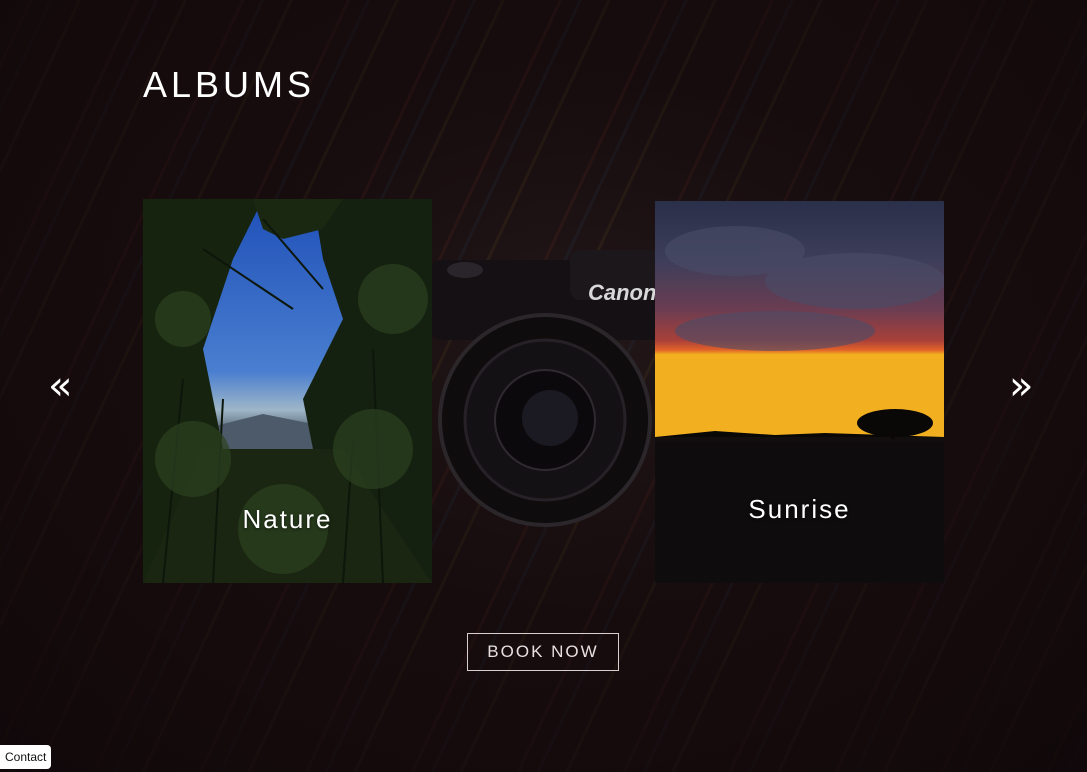 The width and height of the screenshot is (1087, 772). I want to click on sunrise-photo, so click(799, 392).